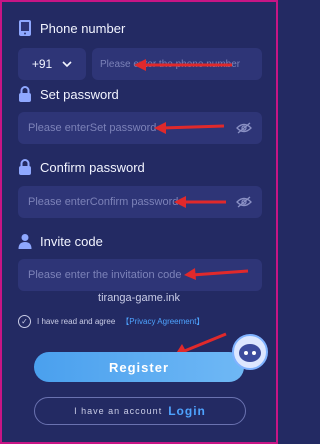 This screenshot has width=320, height=444. Describe the element at coordinates (83, 28) in the screenshot. I see `phone-label: Phone number` at that location.